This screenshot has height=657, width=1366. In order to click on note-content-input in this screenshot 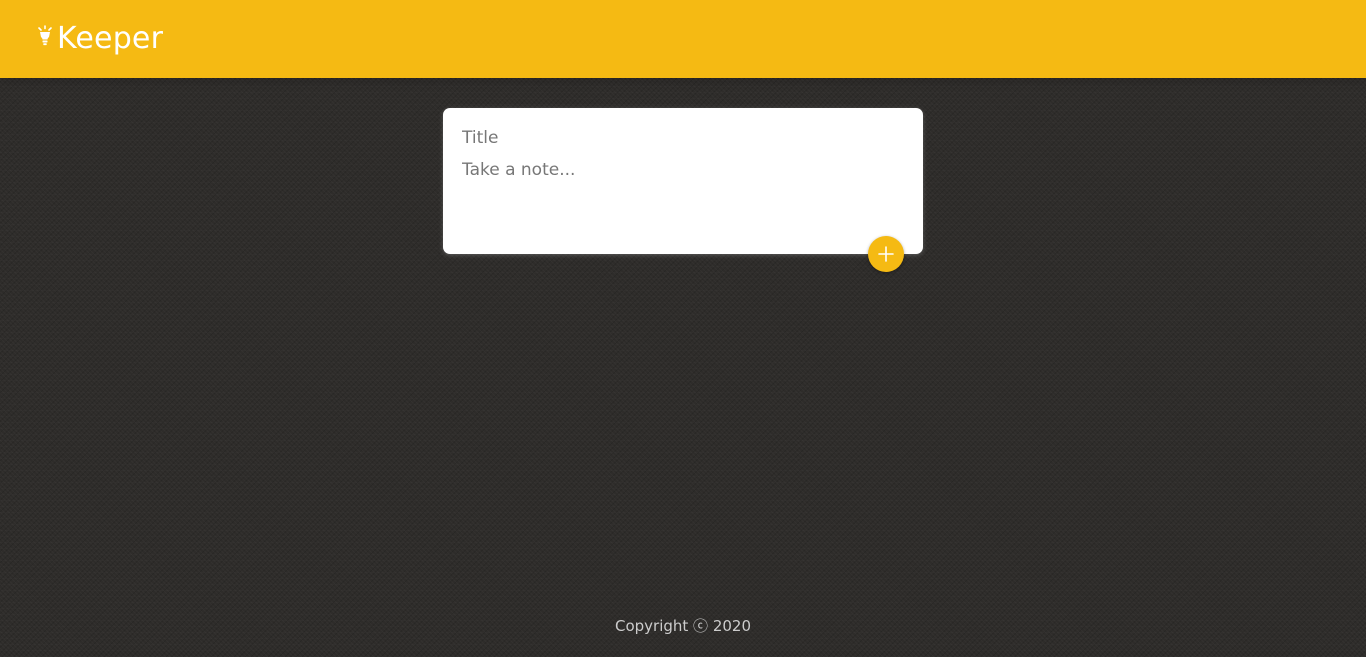, I will do `click(683, 197)`.